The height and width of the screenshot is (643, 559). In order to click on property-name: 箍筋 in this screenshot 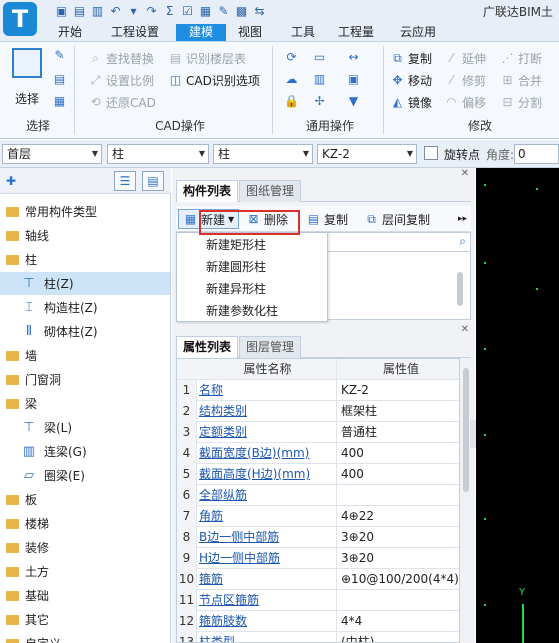, I will do `click(268, 579)`.